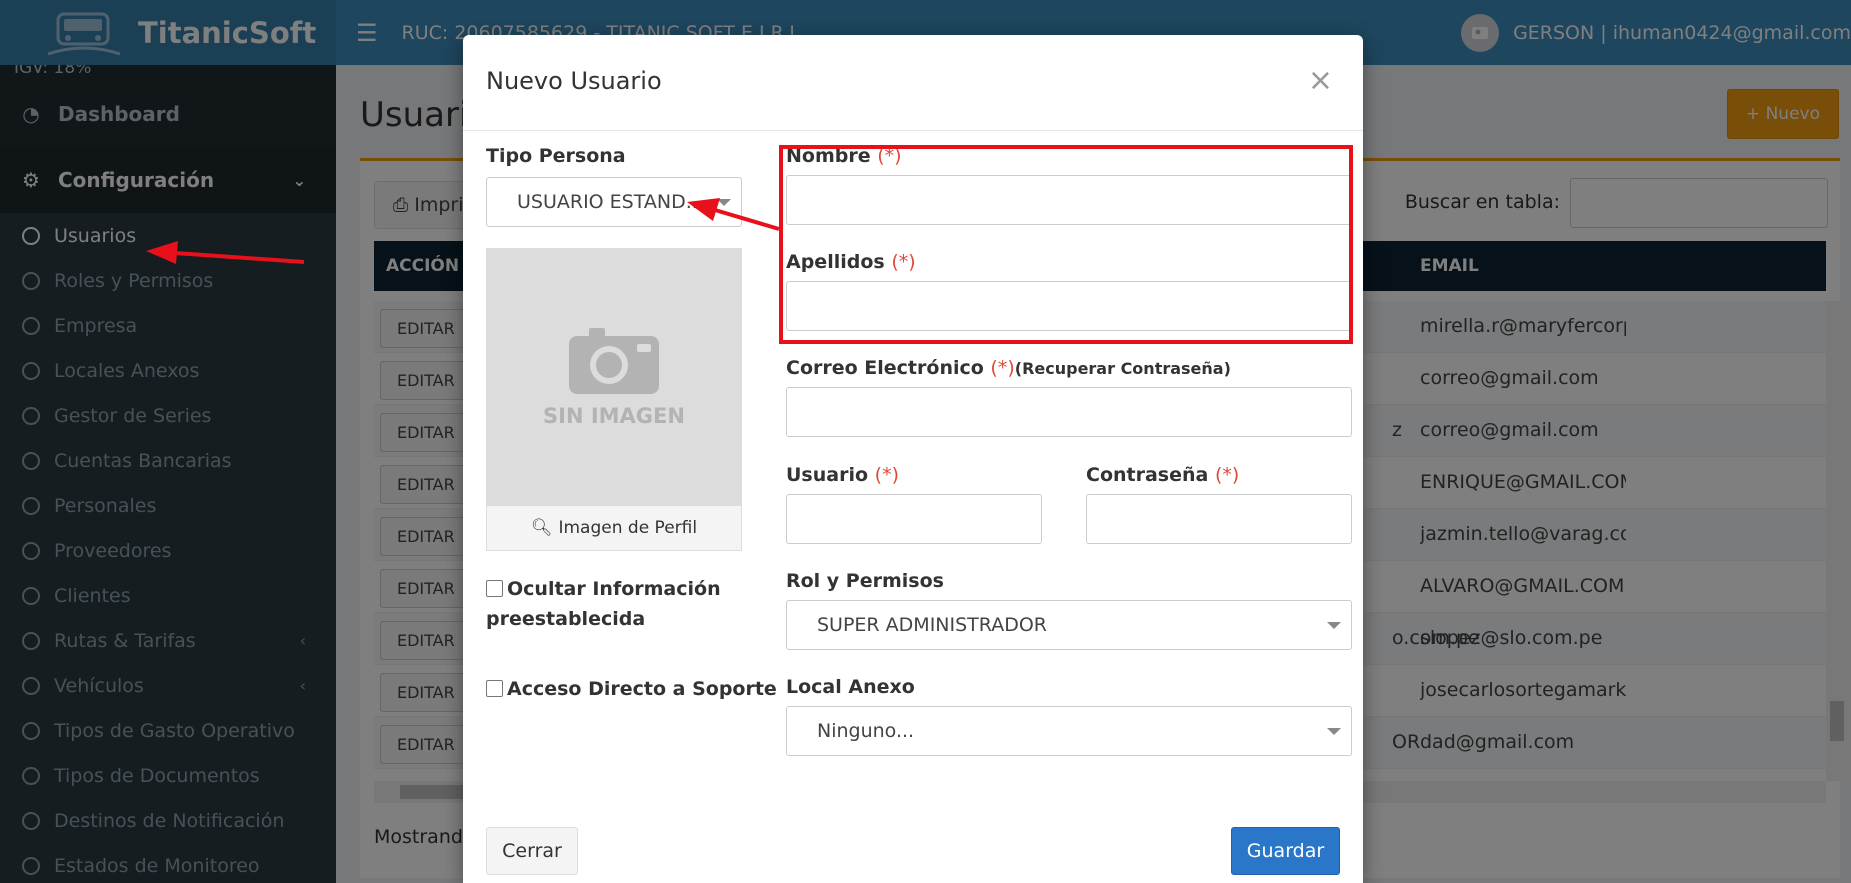  I want to click on tipo-persona-label: Tipo Persona, so click(556, 156).